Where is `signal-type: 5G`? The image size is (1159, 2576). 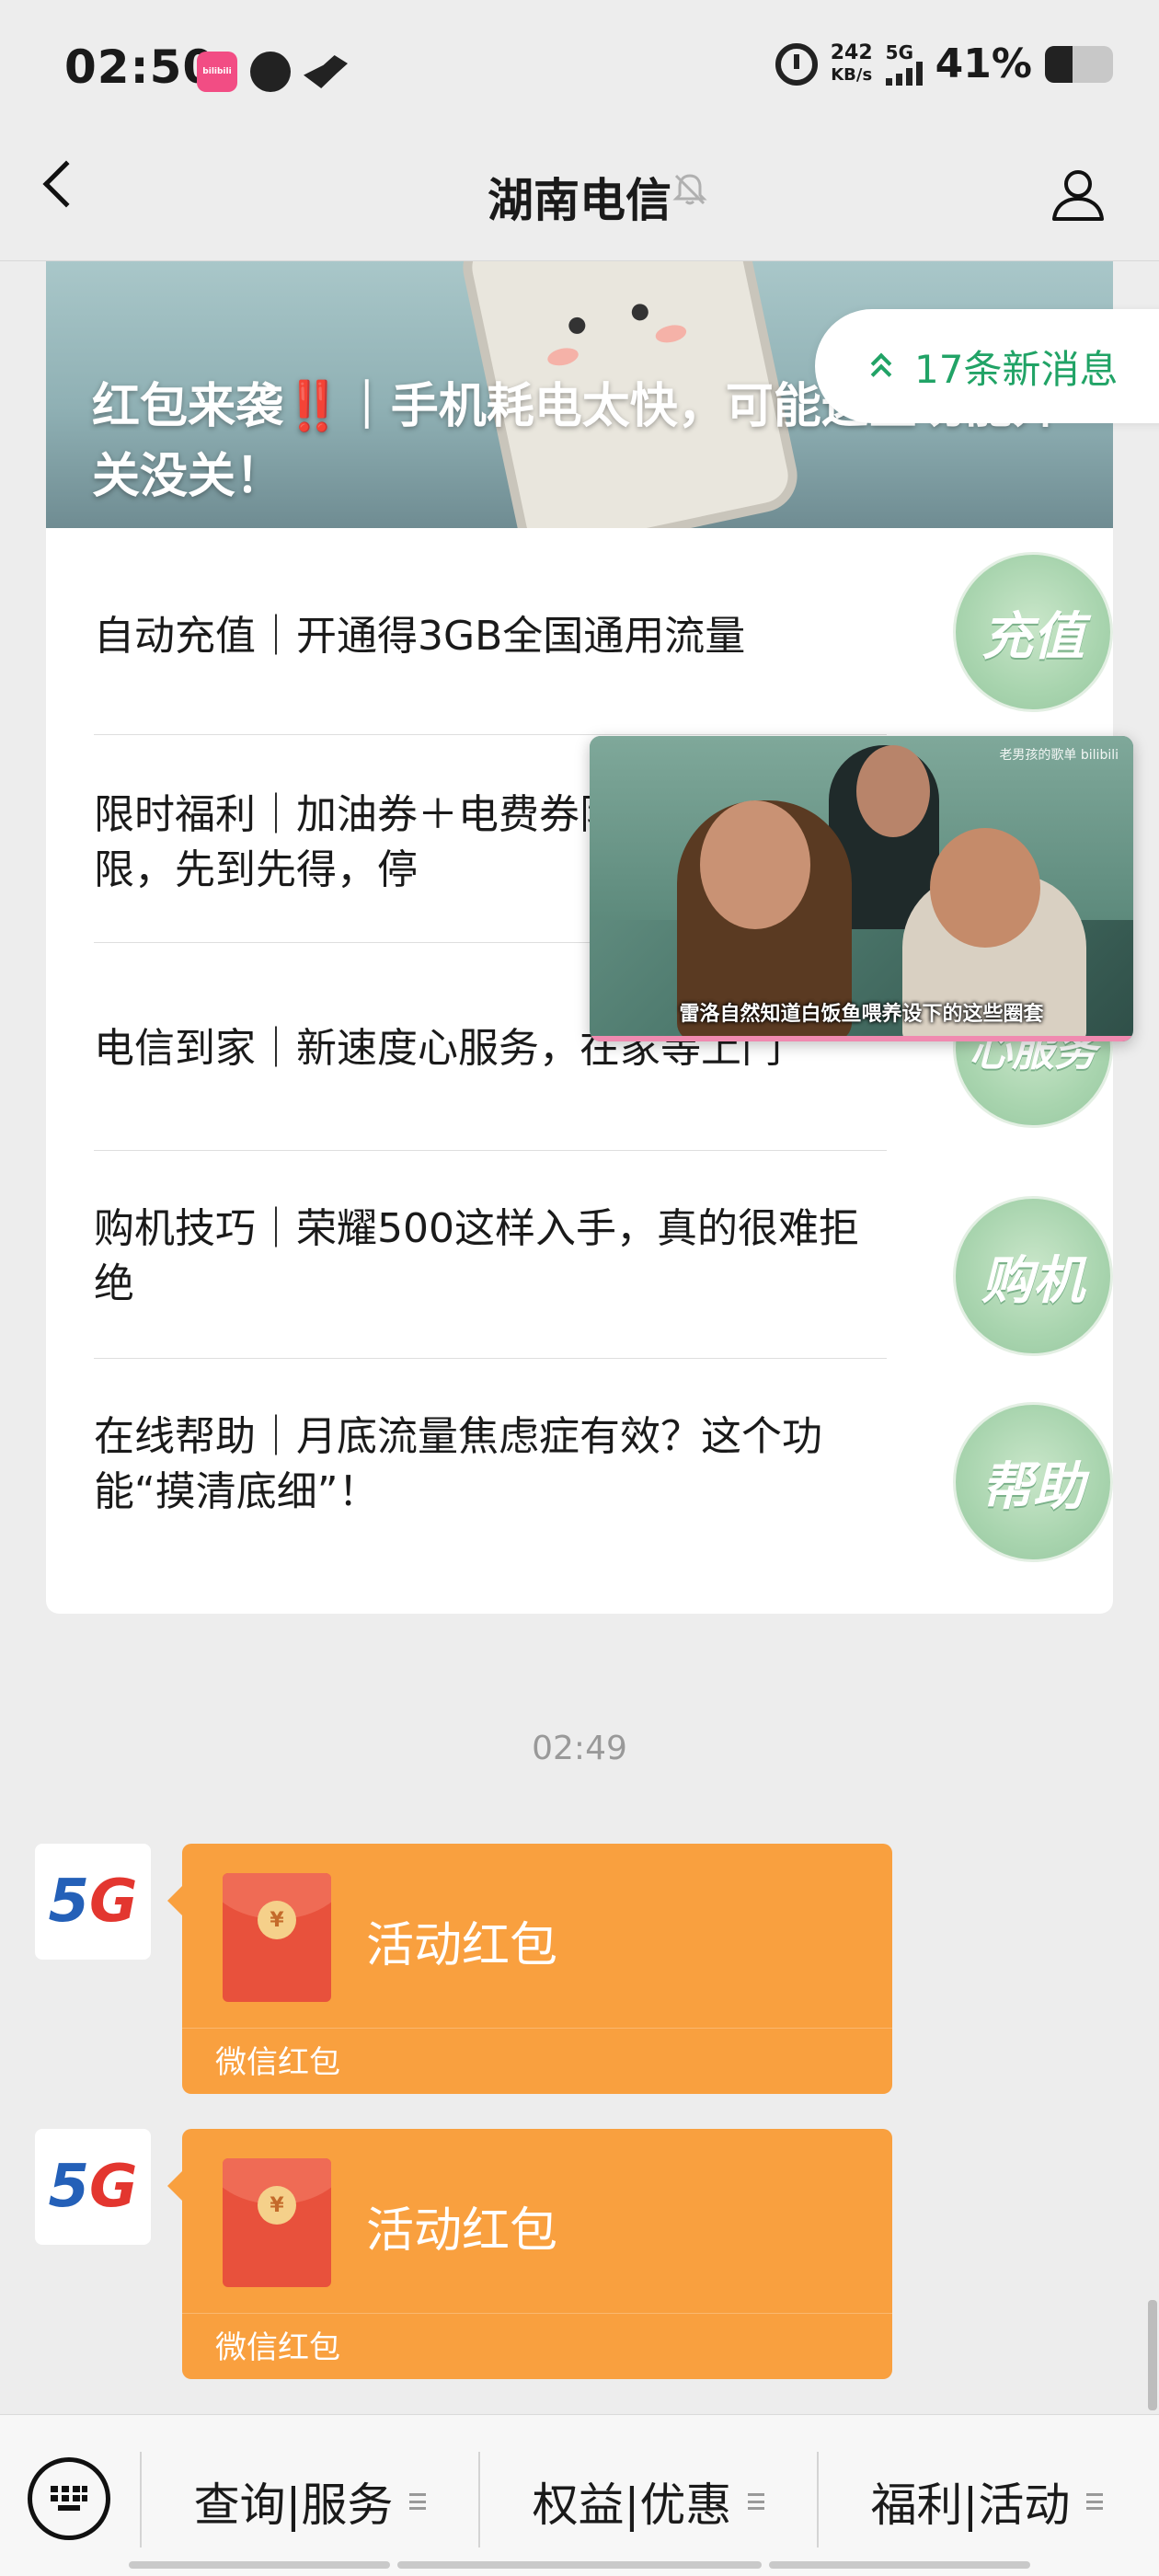
signal-type: 5G is located at coordinates (899, 51).